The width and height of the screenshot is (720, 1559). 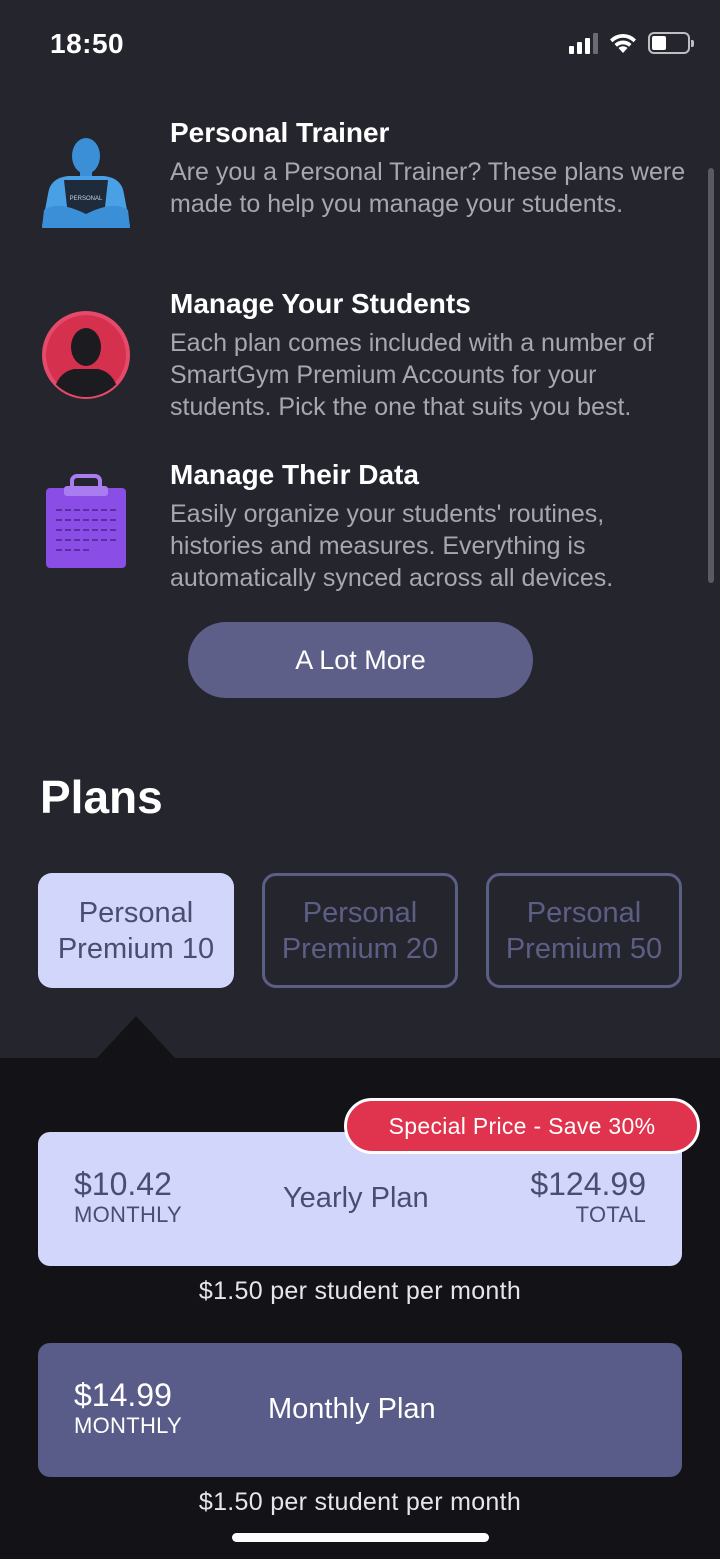 What do you see at coordinates (136, 1037) in the screenshot?
I see `selected-tab-pointer` at bounding box center [136, 1037].